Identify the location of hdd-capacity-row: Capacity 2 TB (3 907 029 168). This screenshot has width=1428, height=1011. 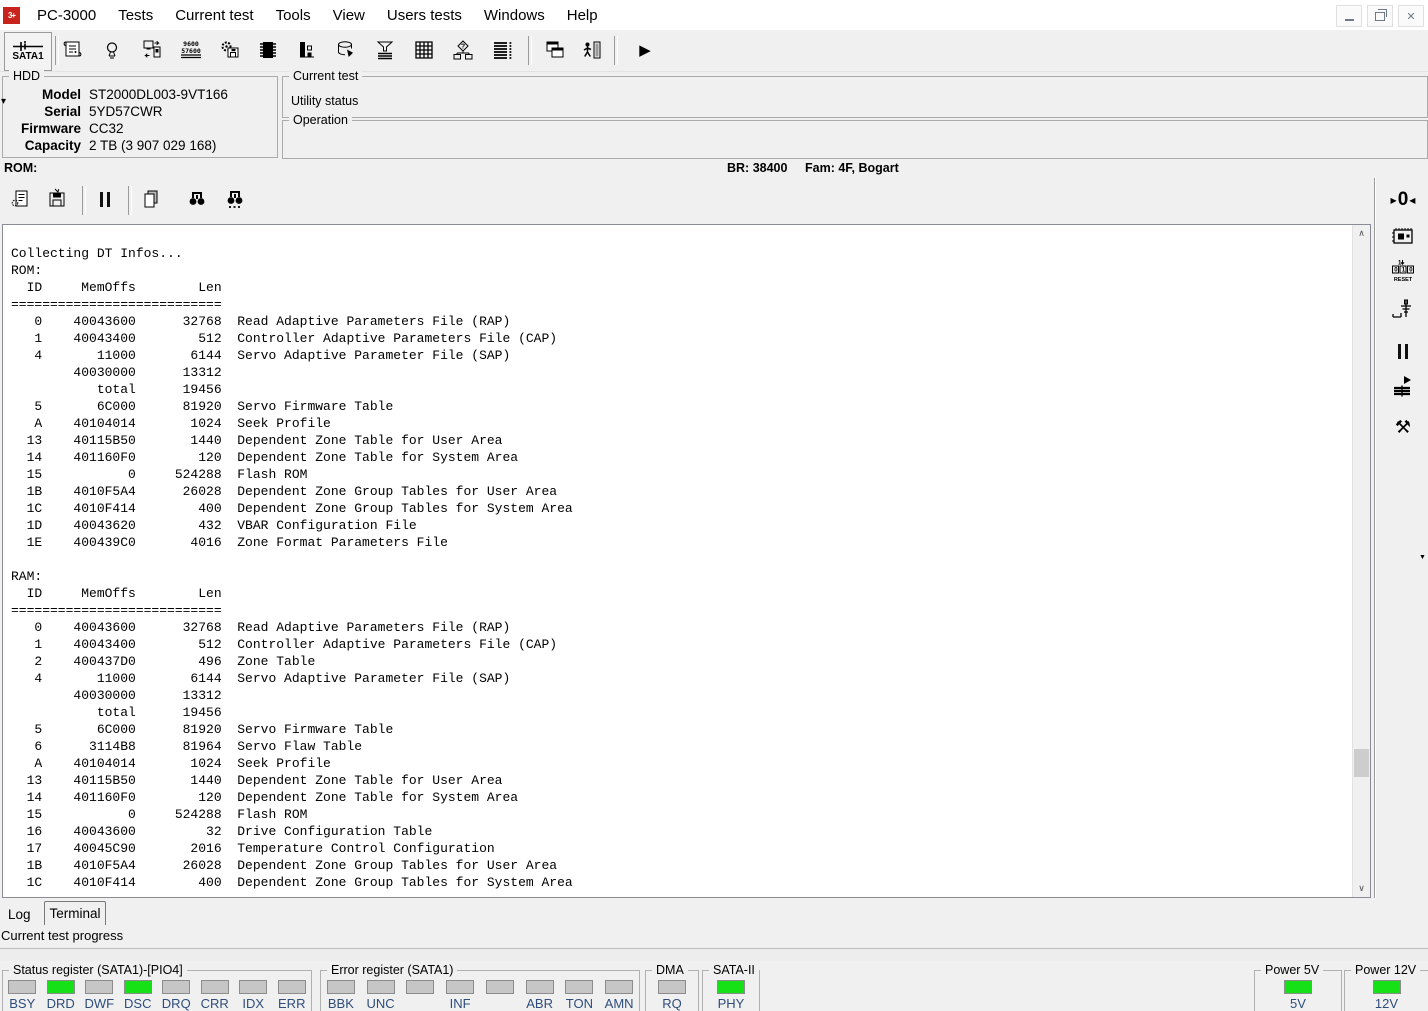
(140, 146).